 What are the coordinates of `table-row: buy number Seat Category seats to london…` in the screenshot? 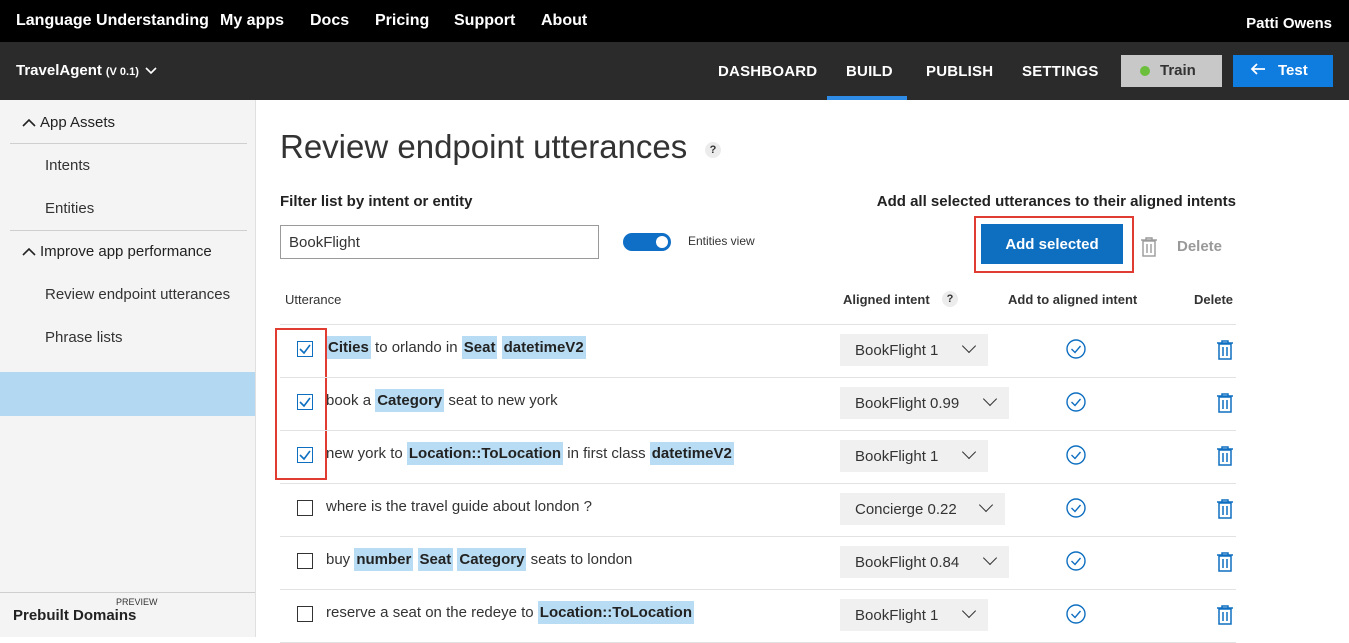 It's located at (758, 562).